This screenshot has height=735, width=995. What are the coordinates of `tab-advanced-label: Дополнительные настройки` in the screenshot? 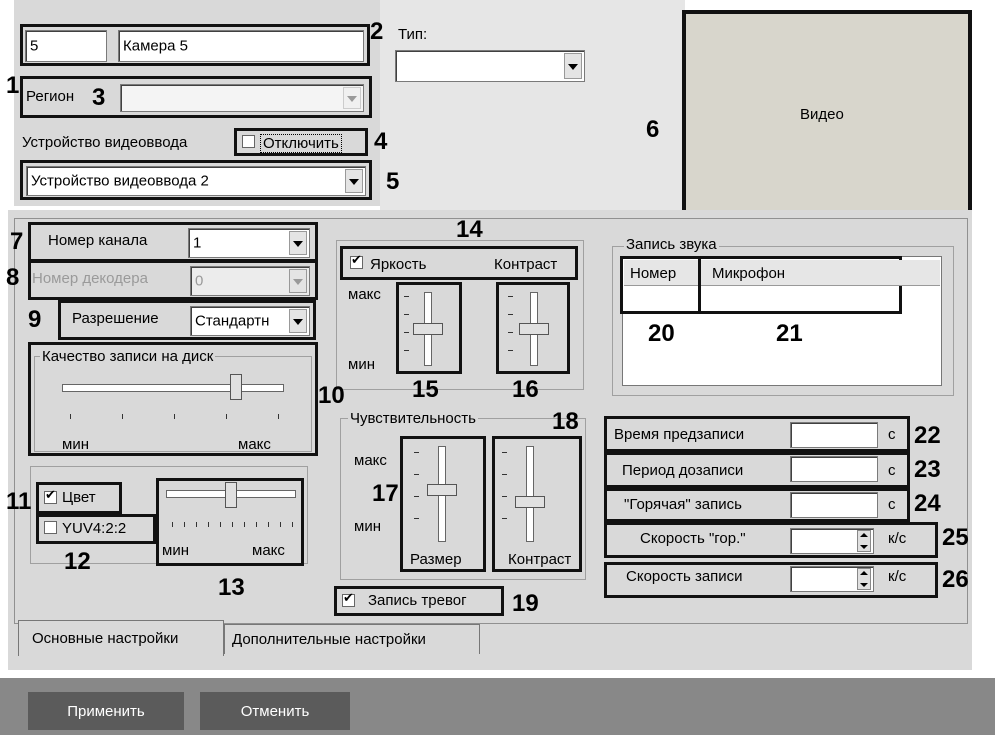 It's located at (329, 639).